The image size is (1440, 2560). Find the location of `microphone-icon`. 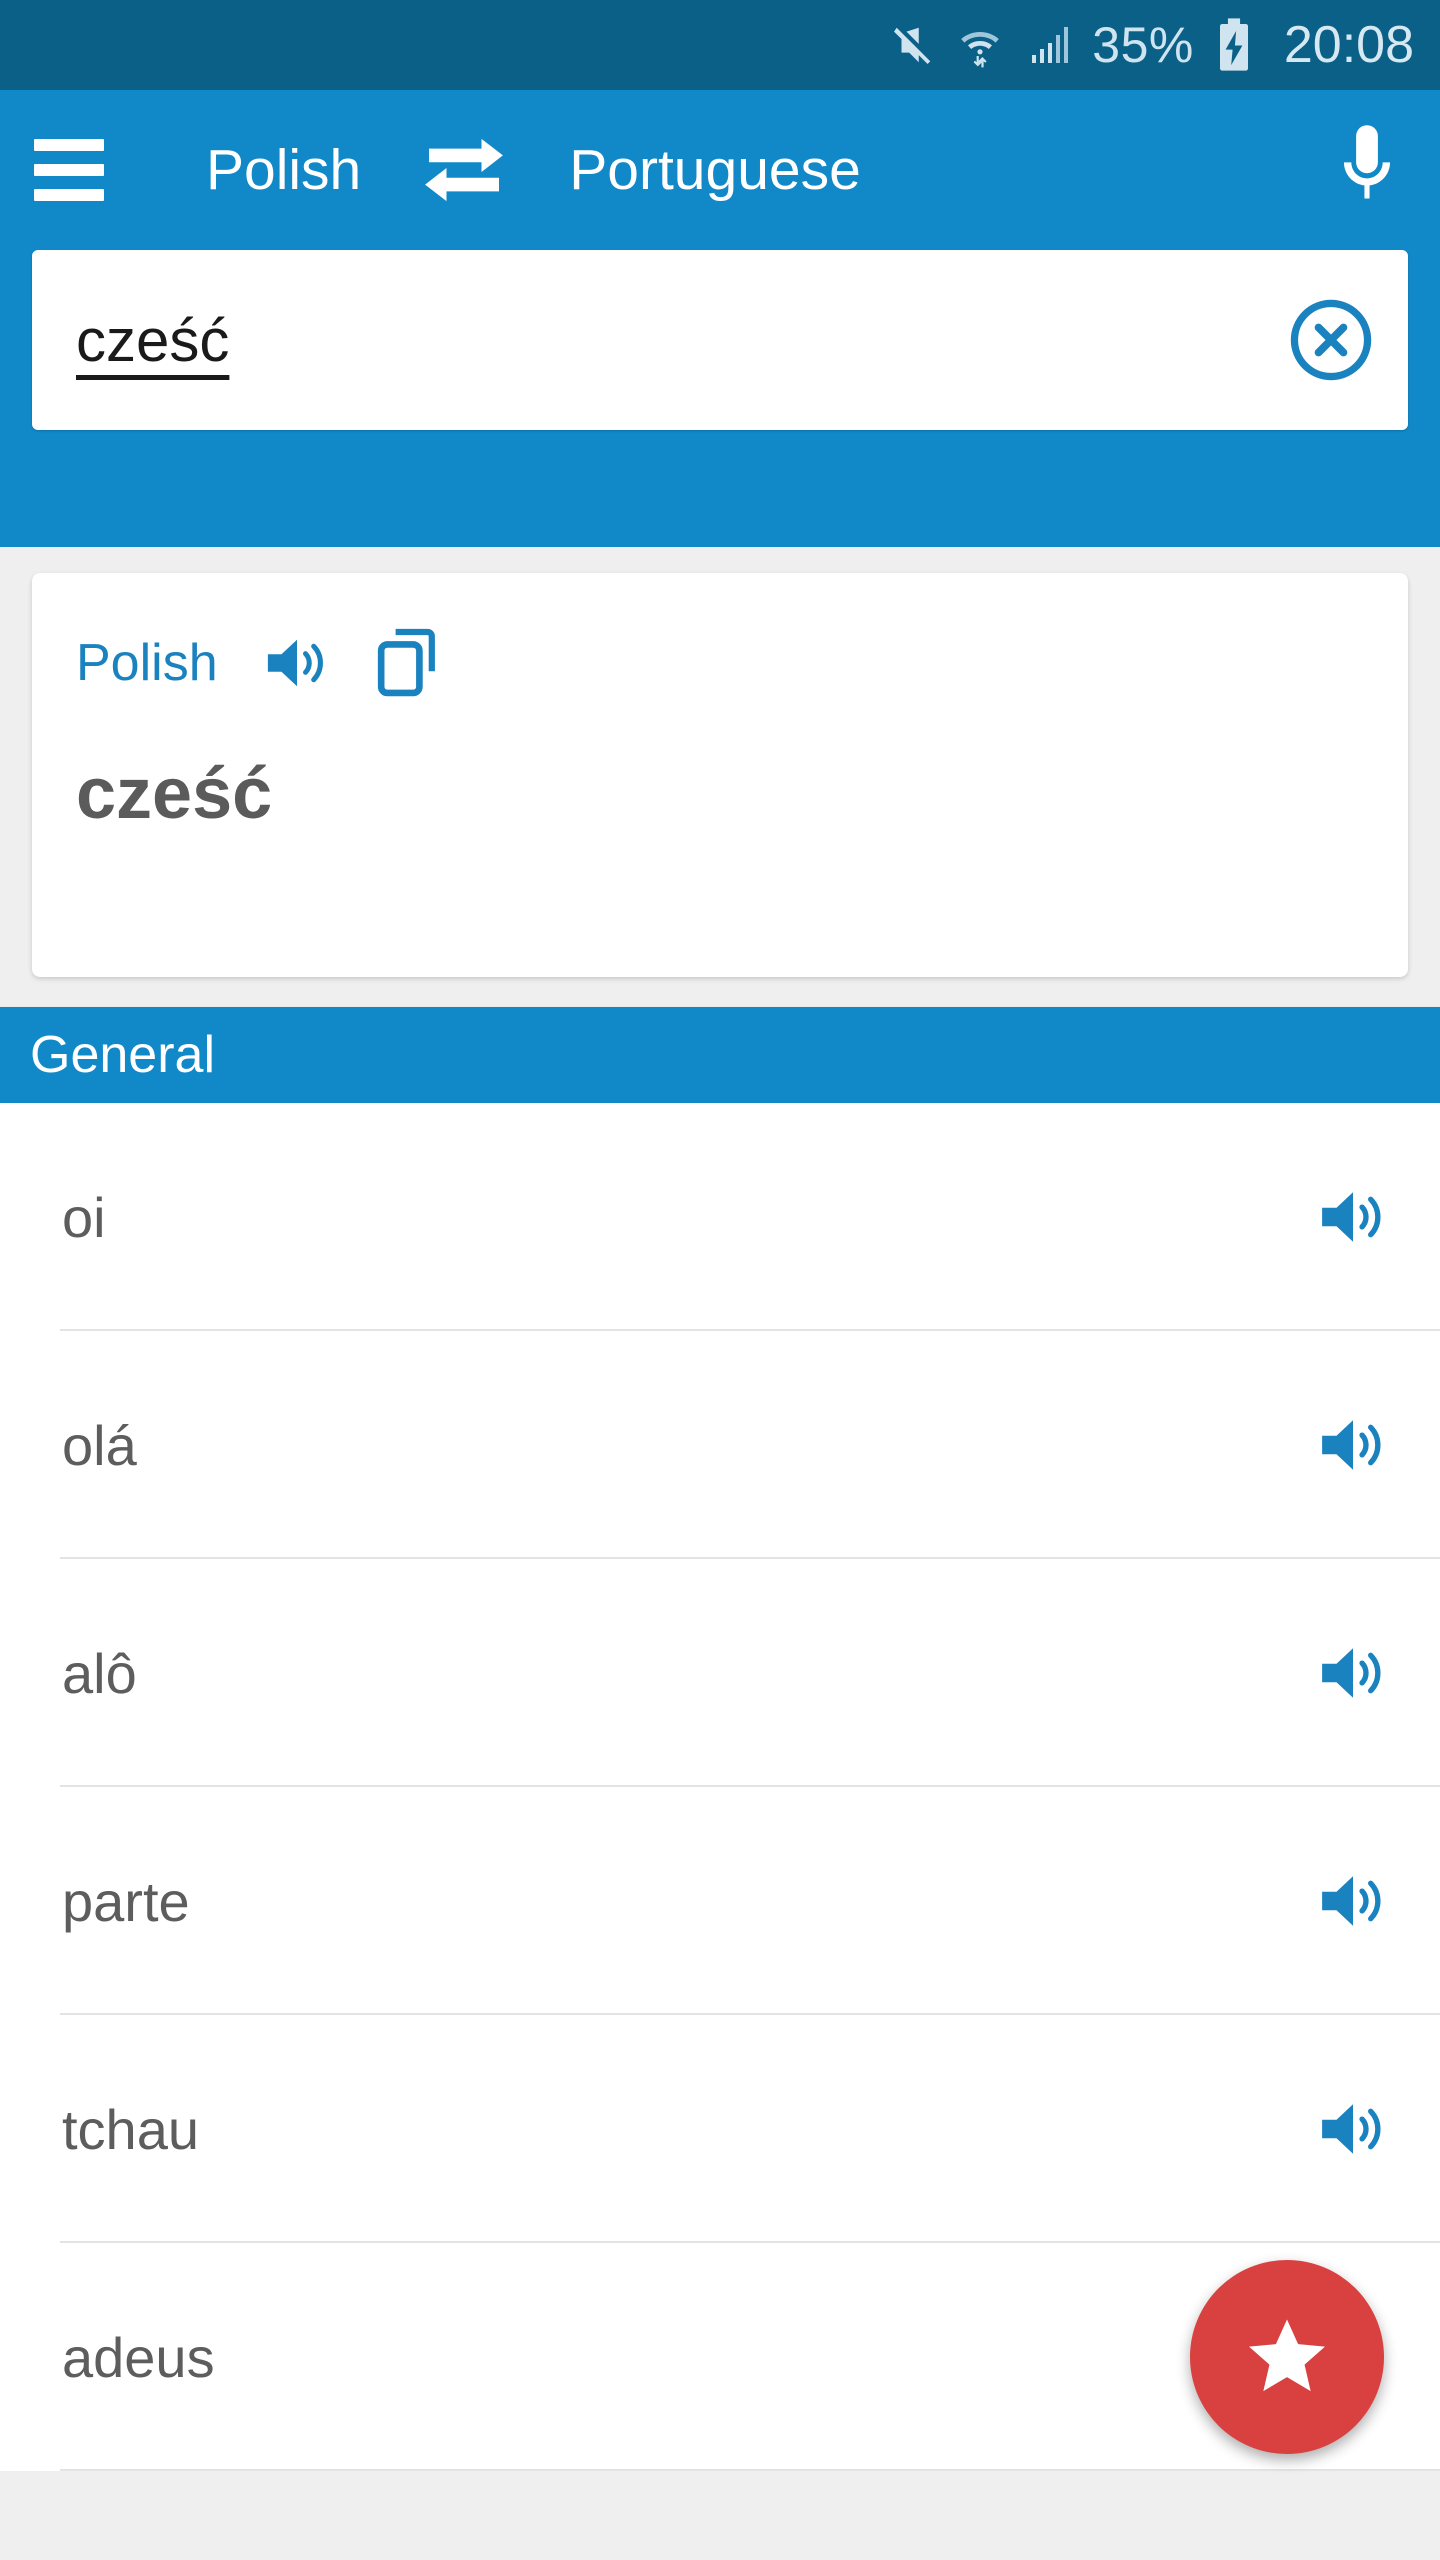

microphone-icon is located at coordinates (1367, 170).